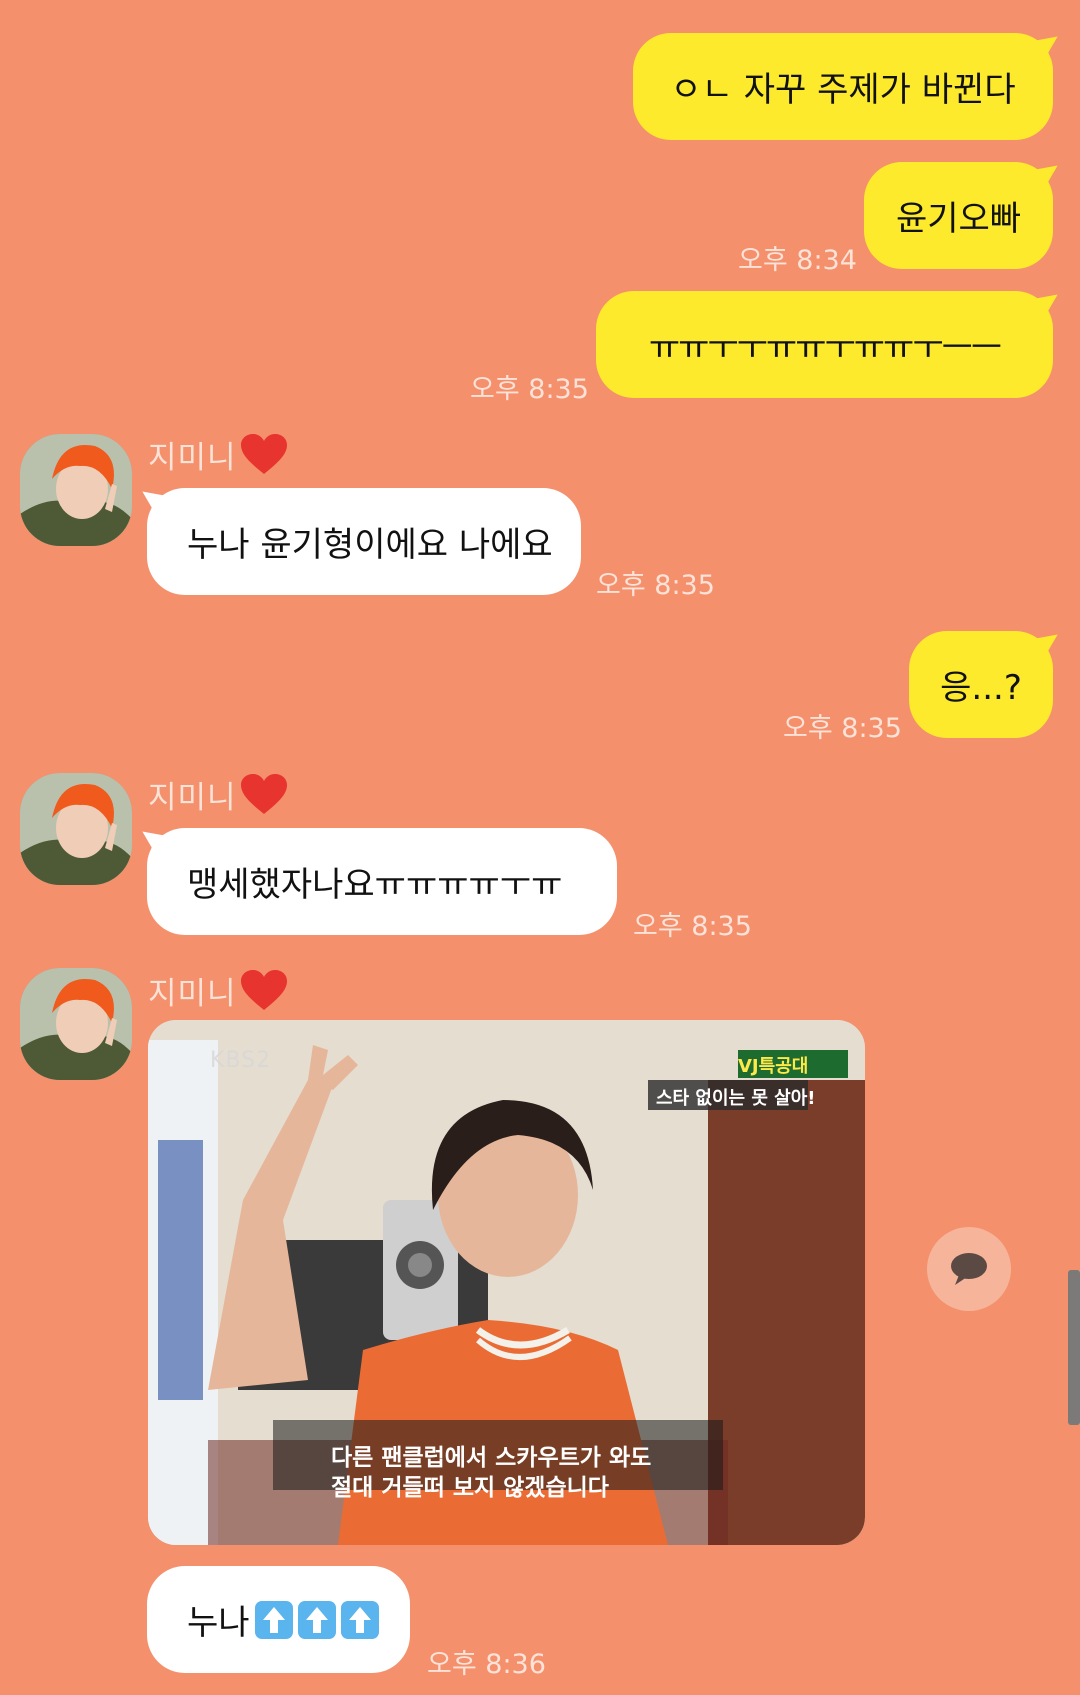  I want to click on message-timestamp: 오후 8:34, so click(797, 260).